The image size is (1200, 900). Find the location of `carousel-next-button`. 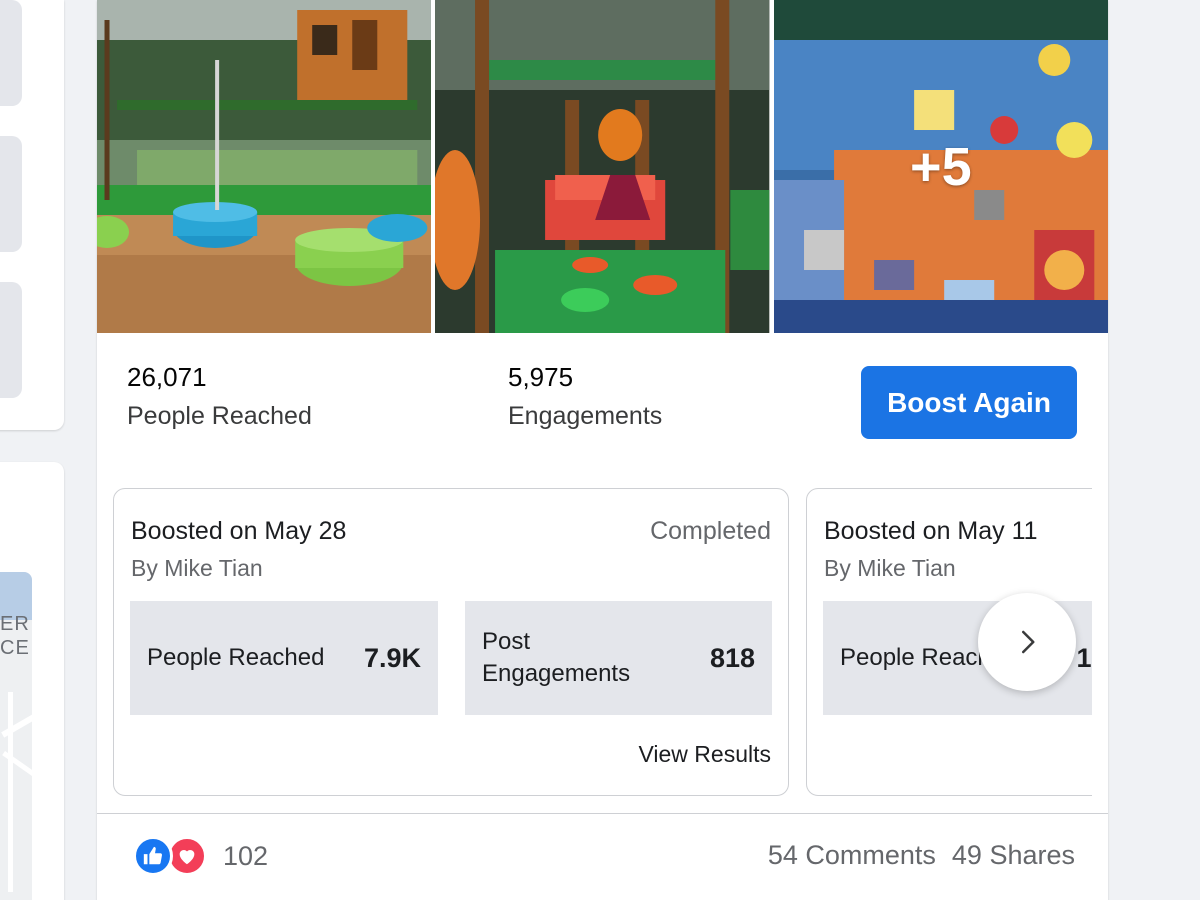

carousel-next-button is located at coordinates (1027, 642).